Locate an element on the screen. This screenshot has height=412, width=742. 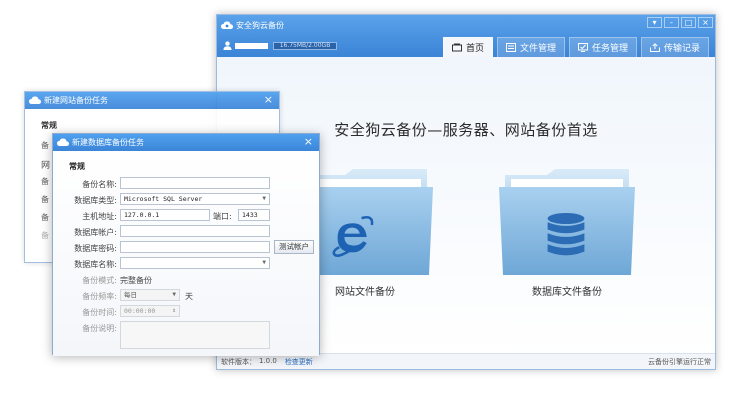
row-db-name: 数据库名称: ▼ is located at coordinates (186, 264).